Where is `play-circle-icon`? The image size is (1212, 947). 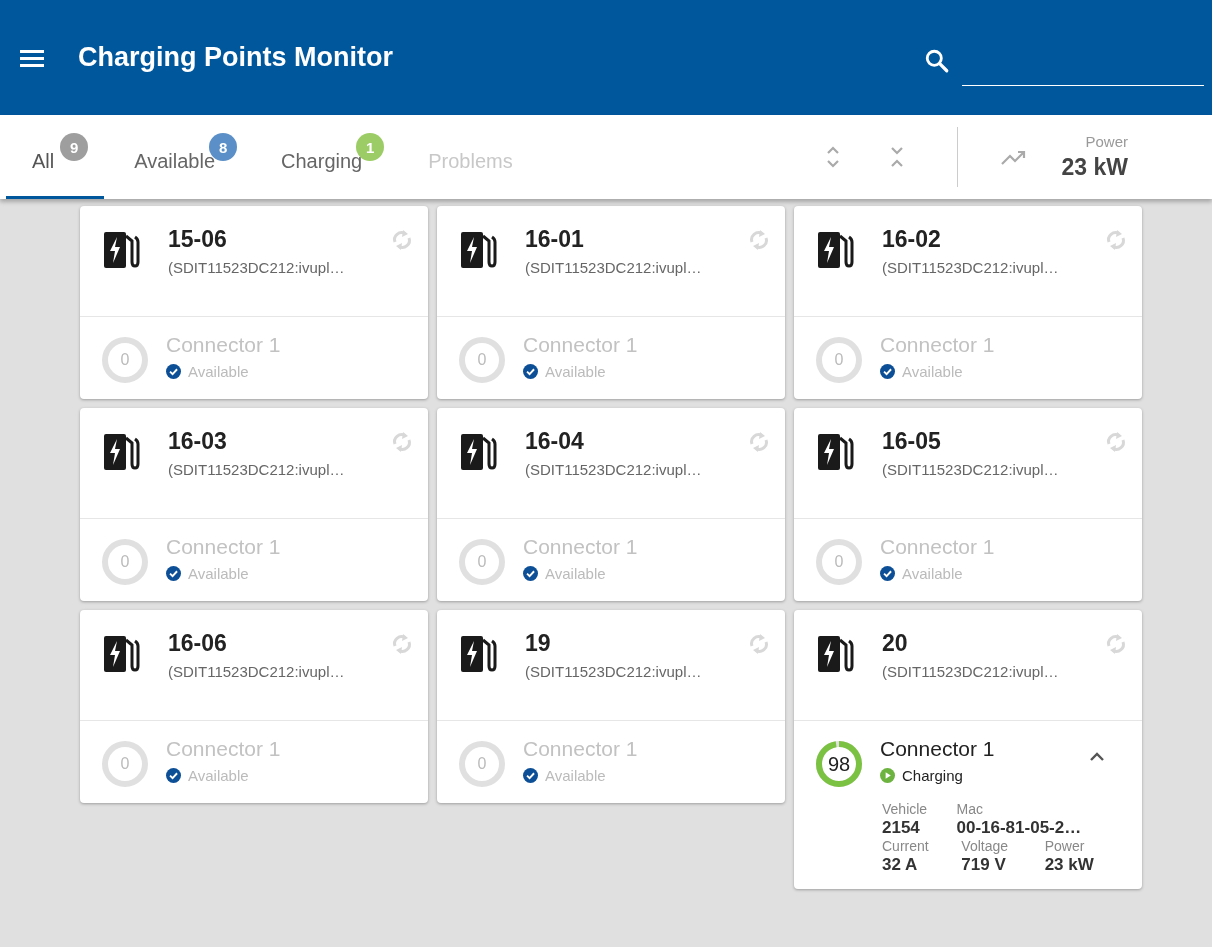
play-circle-icon is located at coordinates (887, 775).